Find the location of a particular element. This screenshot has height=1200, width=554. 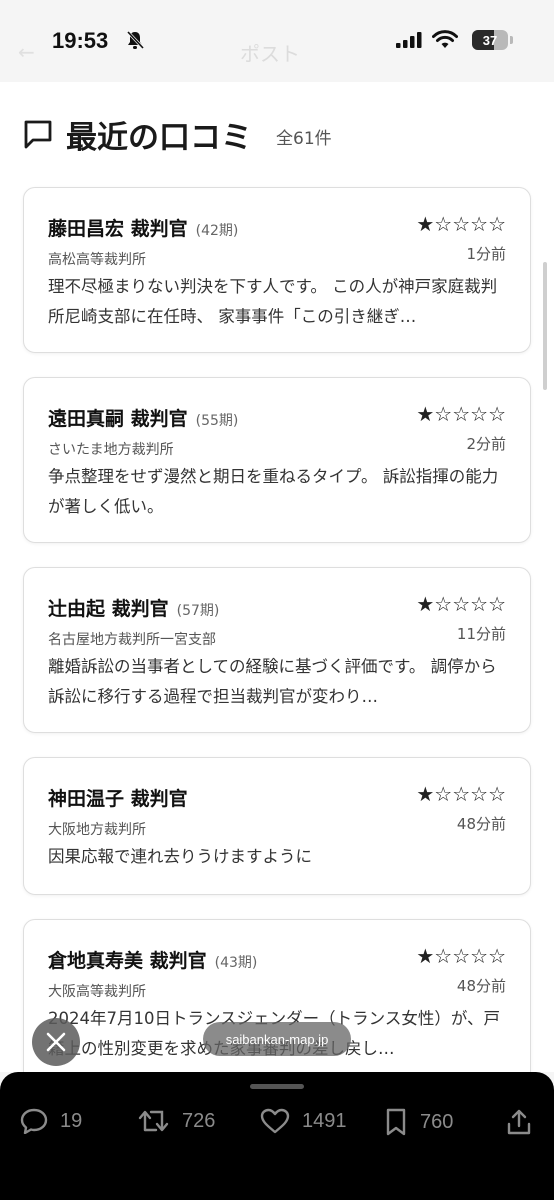

court-name: 名古屋地方裁判所一宮支部 is located at coordinates (132, 640).